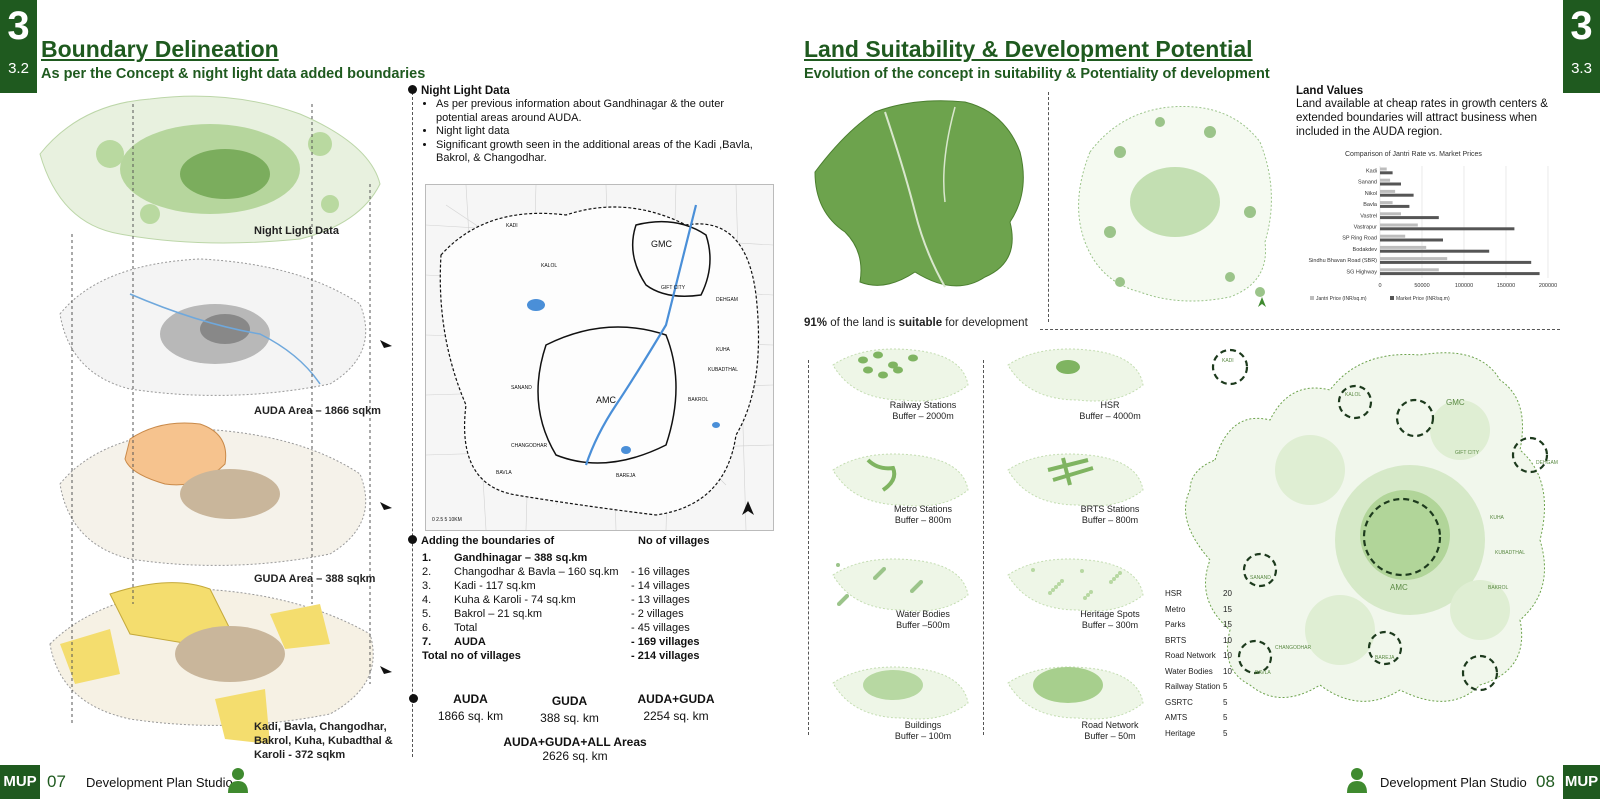 This screenshot has width=1600, height=799. Describe the element at coordinates (923, 514) in the screenshot. I see `buffer-label-metro: Metro Stations Buffer – 800m` at that location.